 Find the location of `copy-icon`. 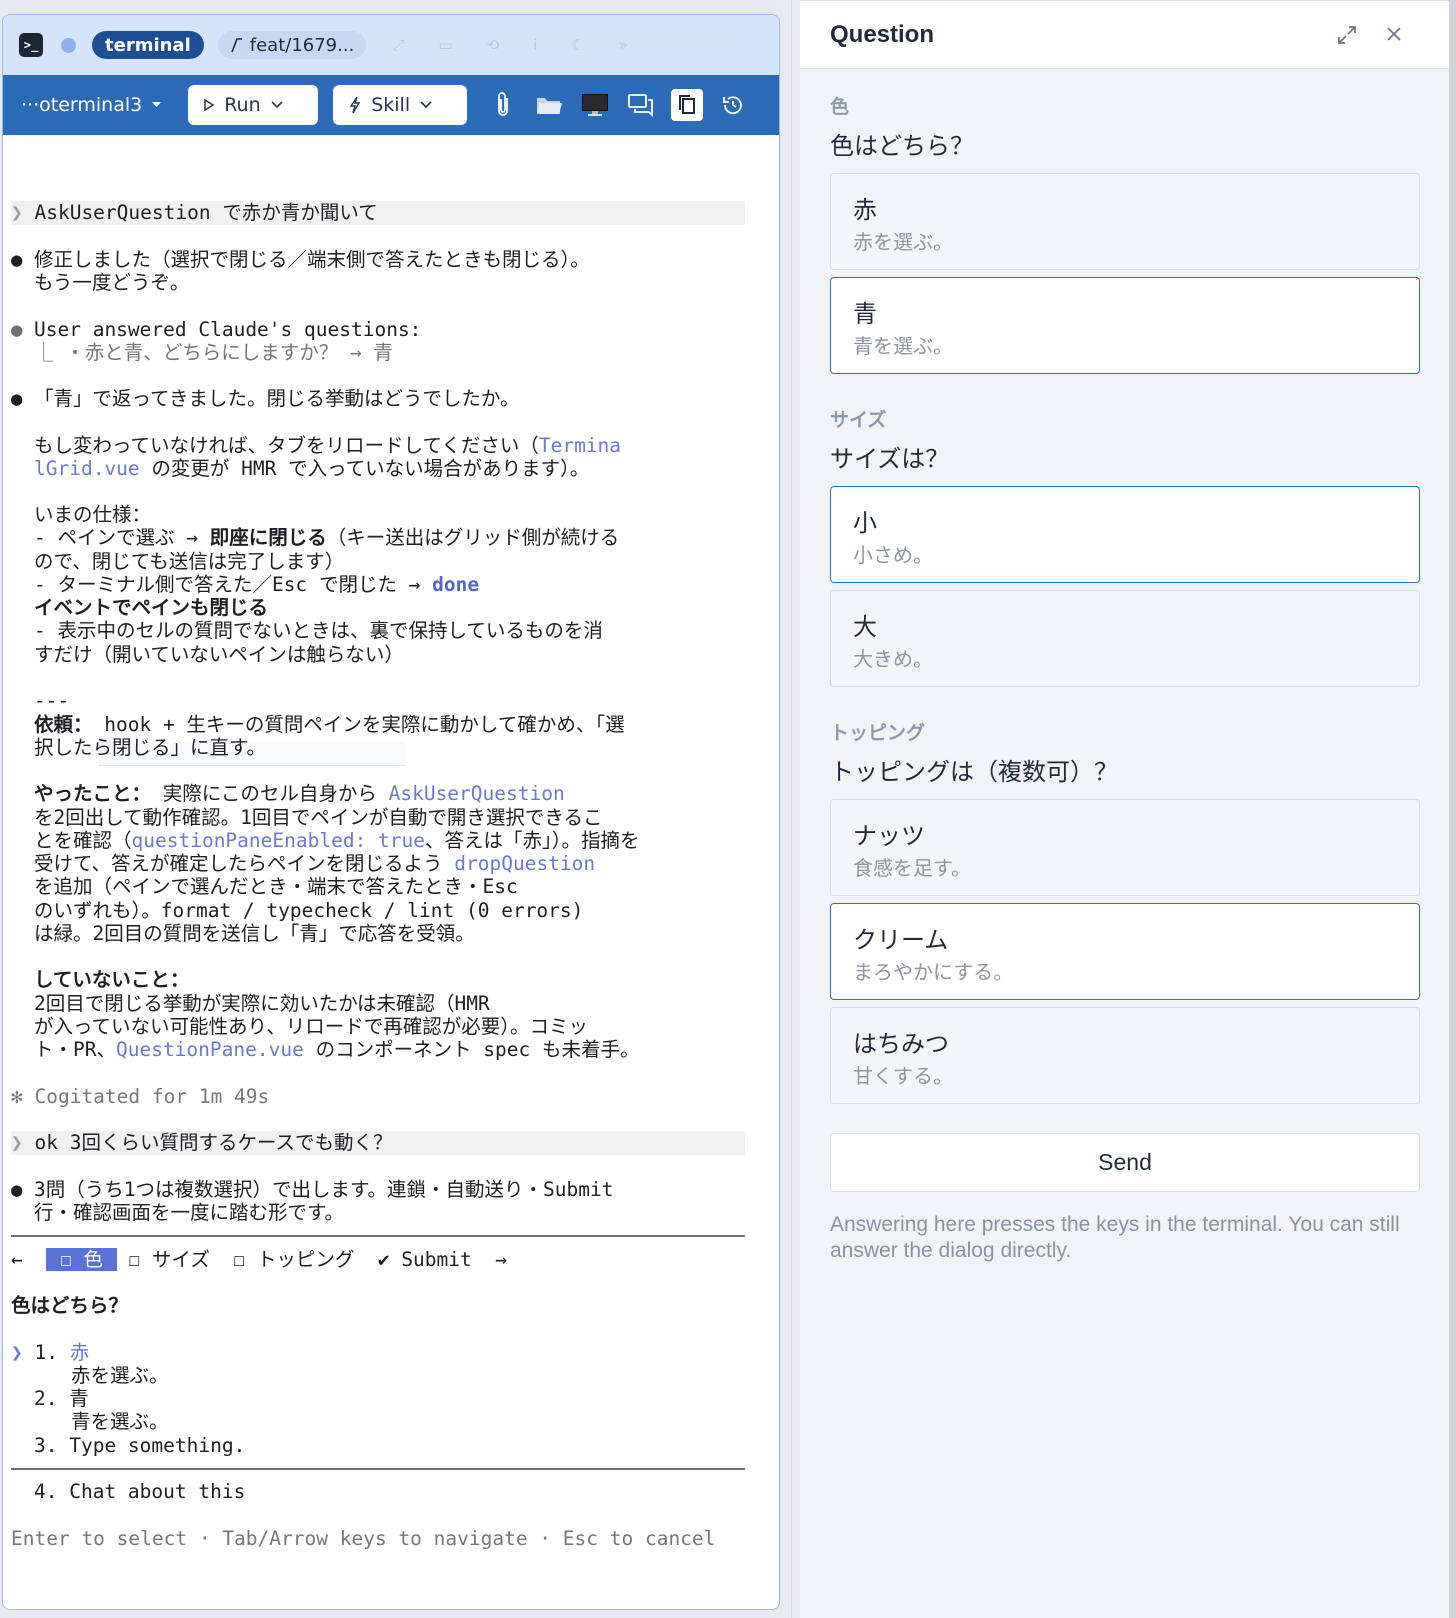

copy-icon is located at coordinates (687, 105).